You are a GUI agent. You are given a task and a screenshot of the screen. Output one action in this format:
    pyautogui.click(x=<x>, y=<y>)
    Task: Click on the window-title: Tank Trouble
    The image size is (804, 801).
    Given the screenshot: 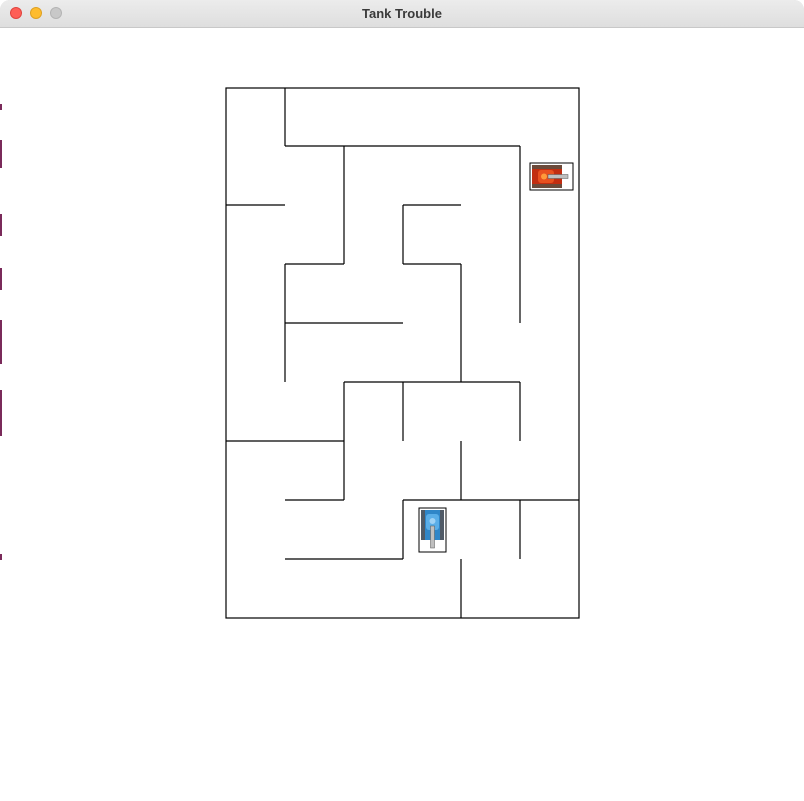 What is the action you would take?
    pyautogui.click(x=402, y=13)
    